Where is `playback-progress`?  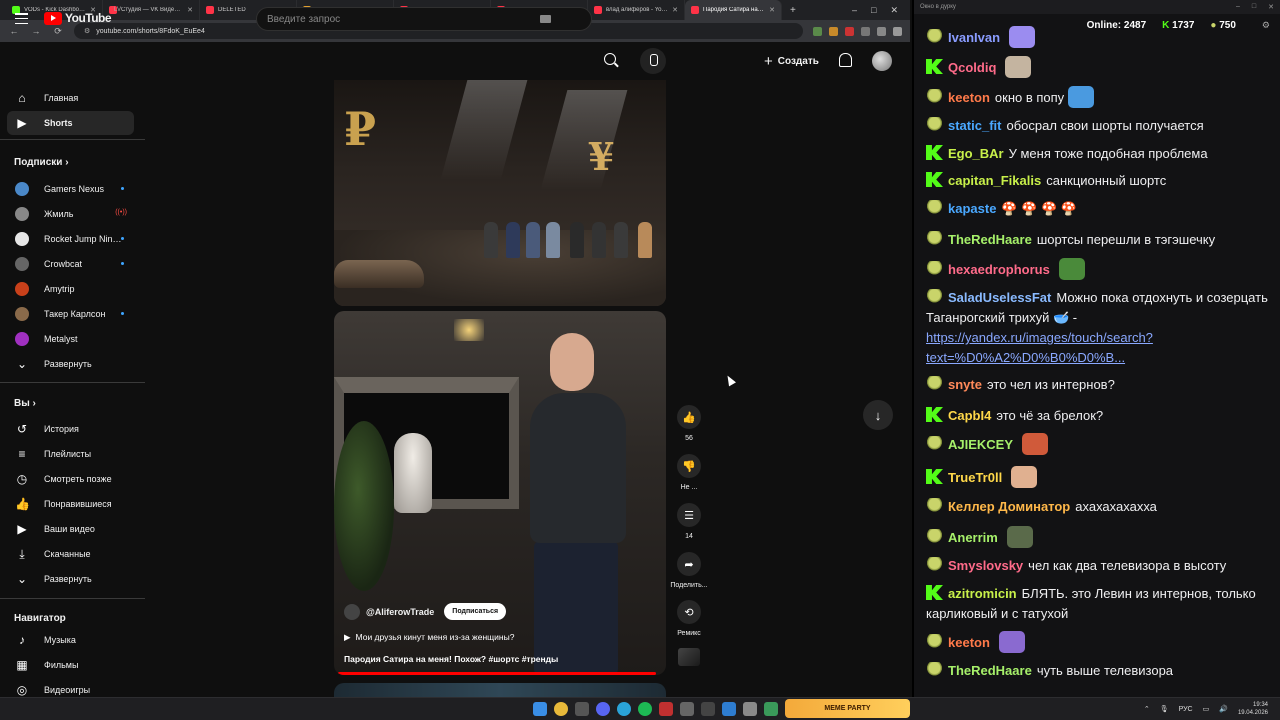
playback-progress is located at coordinates (497, 673).